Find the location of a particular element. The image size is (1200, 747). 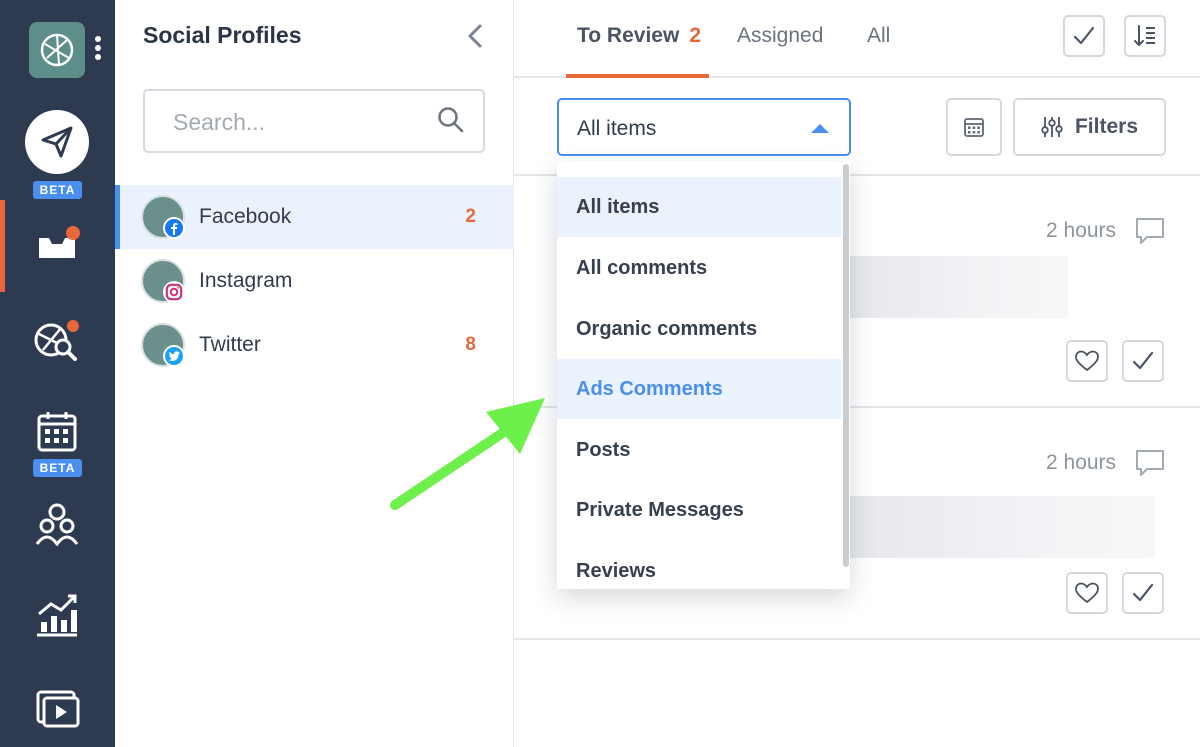

inbox-icon is located at coordinates (60, 244).